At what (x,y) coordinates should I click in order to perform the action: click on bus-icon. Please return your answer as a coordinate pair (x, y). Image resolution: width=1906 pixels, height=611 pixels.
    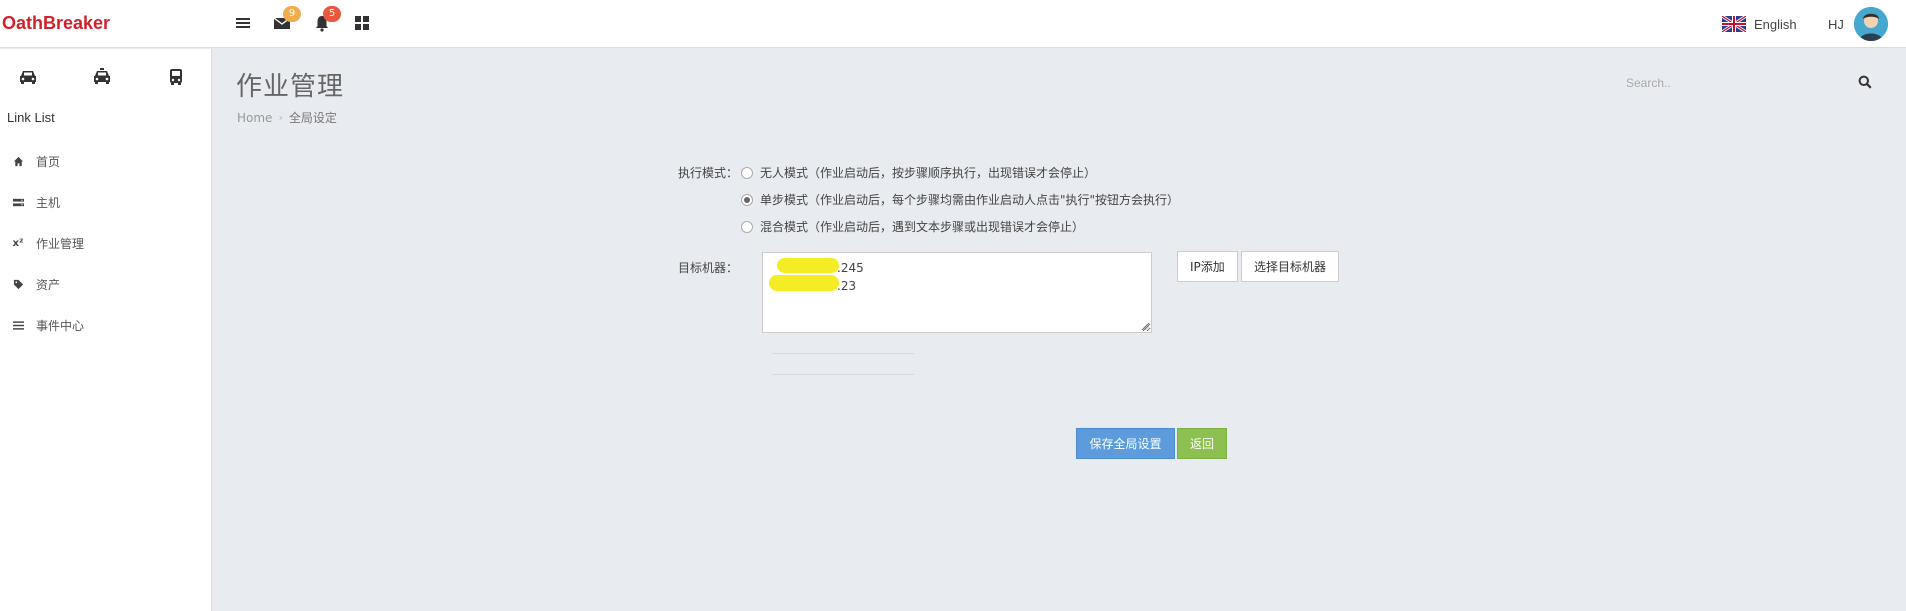
    Looking at the image, I should click on (176, 77).